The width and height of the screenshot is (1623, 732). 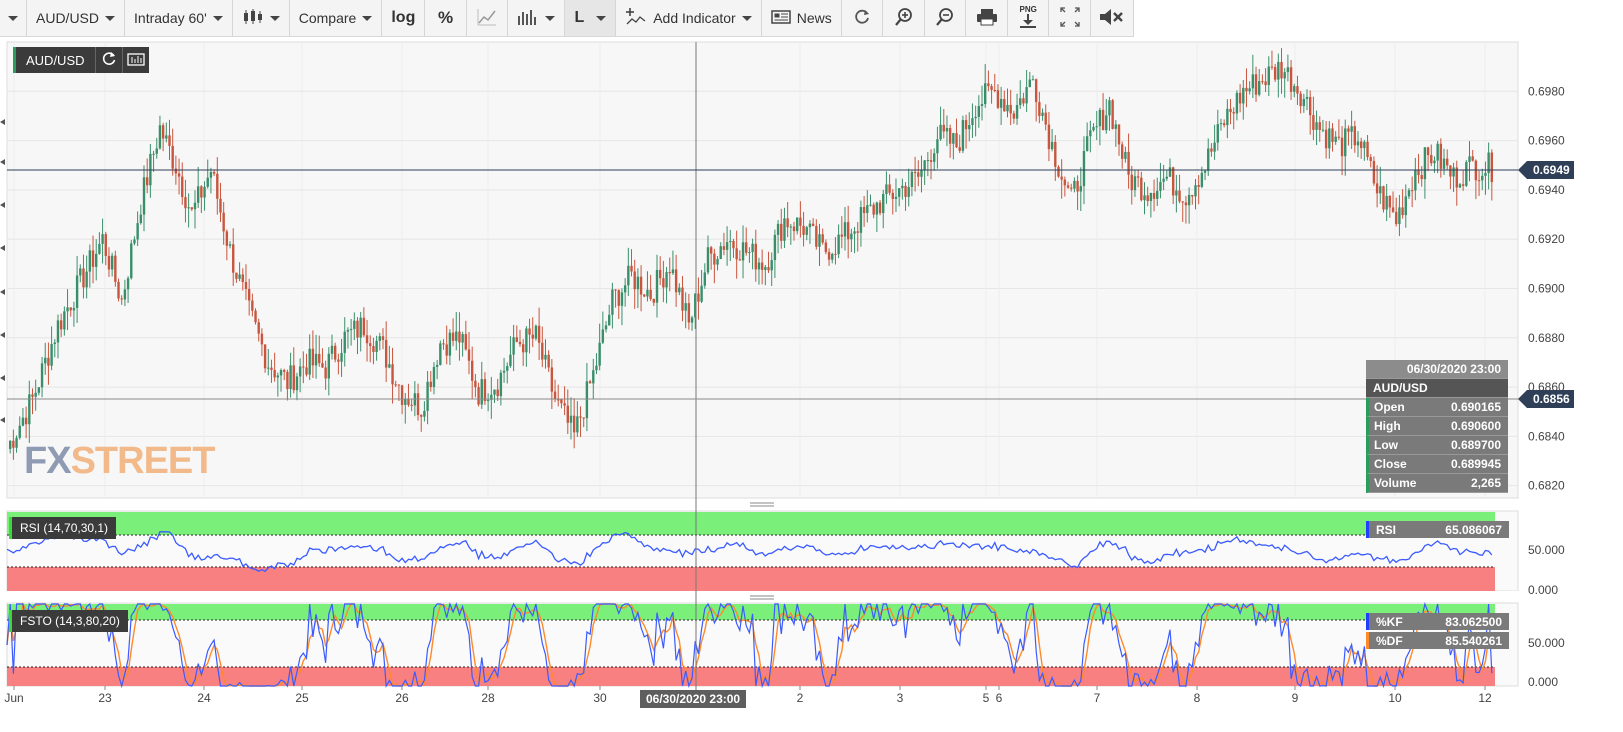 What do you see at coordinates (68, 621) in the screenshot?
I see `fsto-indicator-label: FSTO (14,3,80,20)` at bounding box center [68, 621].